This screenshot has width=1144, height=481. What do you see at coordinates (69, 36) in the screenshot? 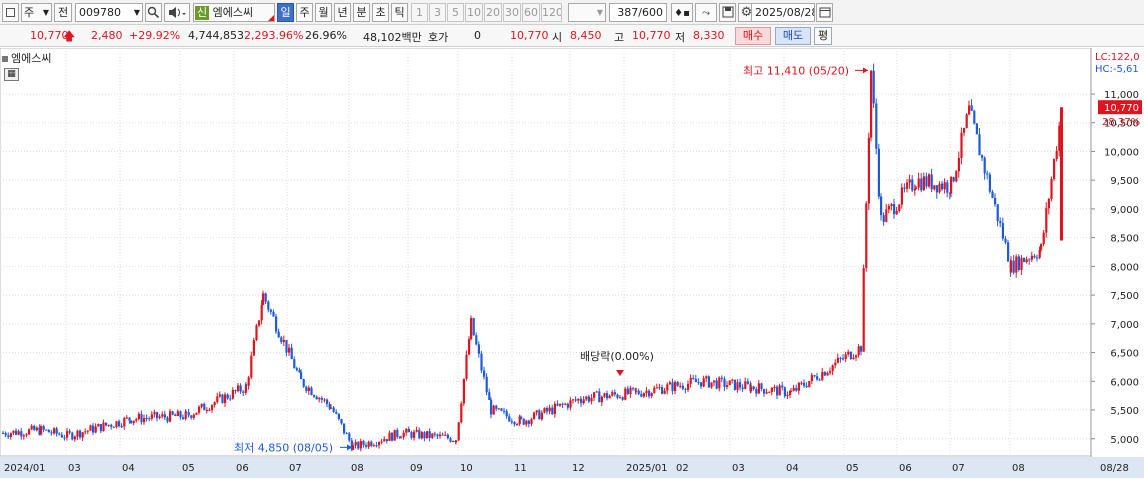
I see `up-arrow-icon: 🡅` at bounding box center [69, 36].